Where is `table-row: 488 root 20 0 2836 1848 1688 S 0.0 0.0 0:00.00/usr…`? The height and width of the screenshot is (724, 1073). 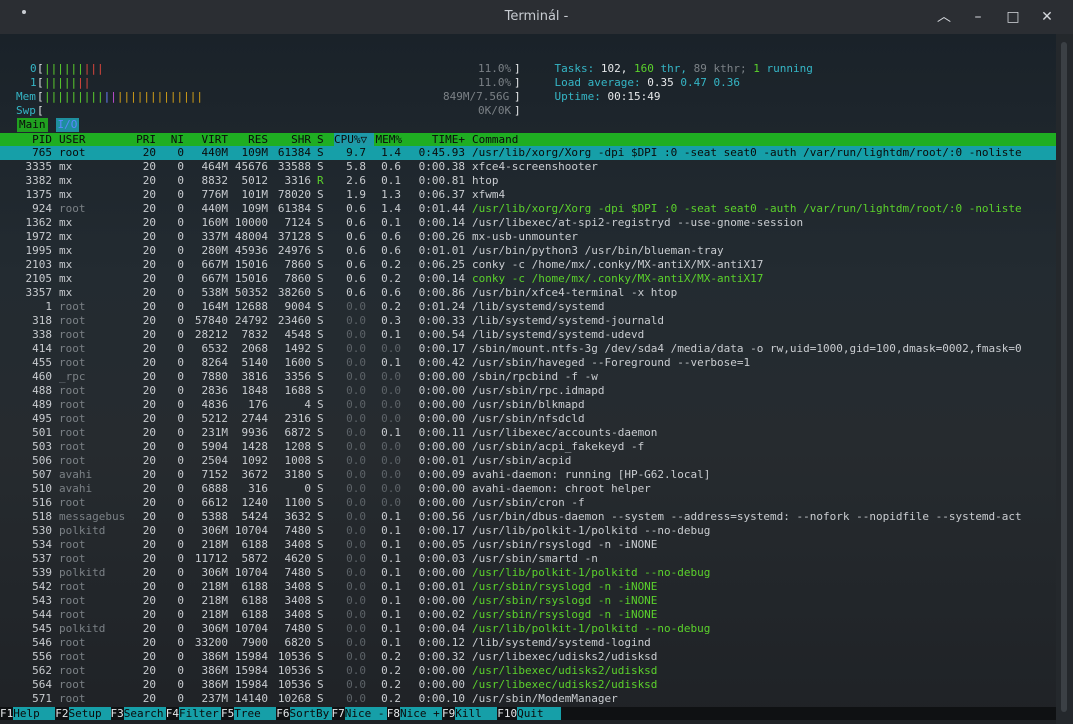
table-row: 488 root 20 0 2836 1848 1688 S 0.0 0.0 0:00.00/usr… is located at coordinates (528, 391).